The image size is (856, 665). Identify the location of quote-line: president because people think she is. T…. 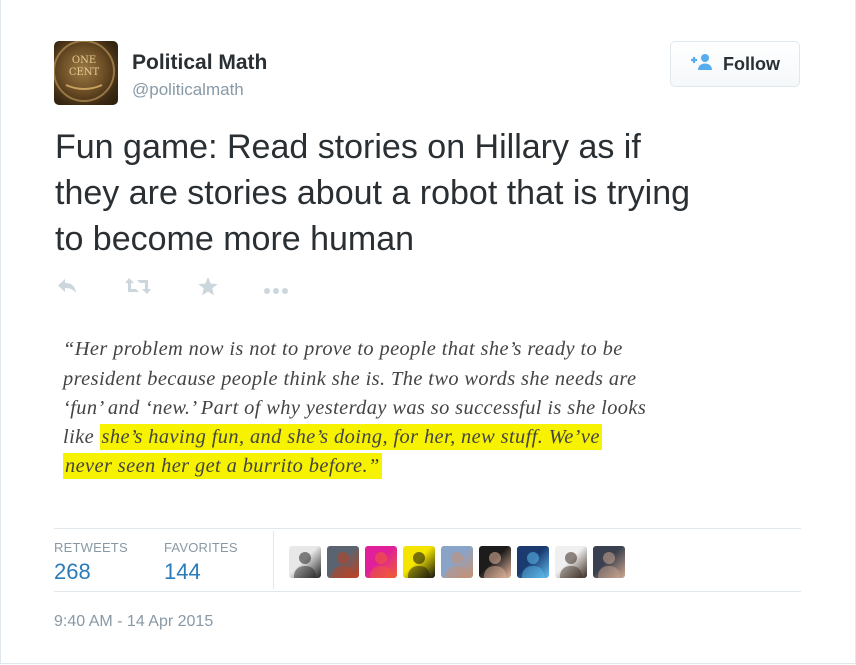
(350, 379).